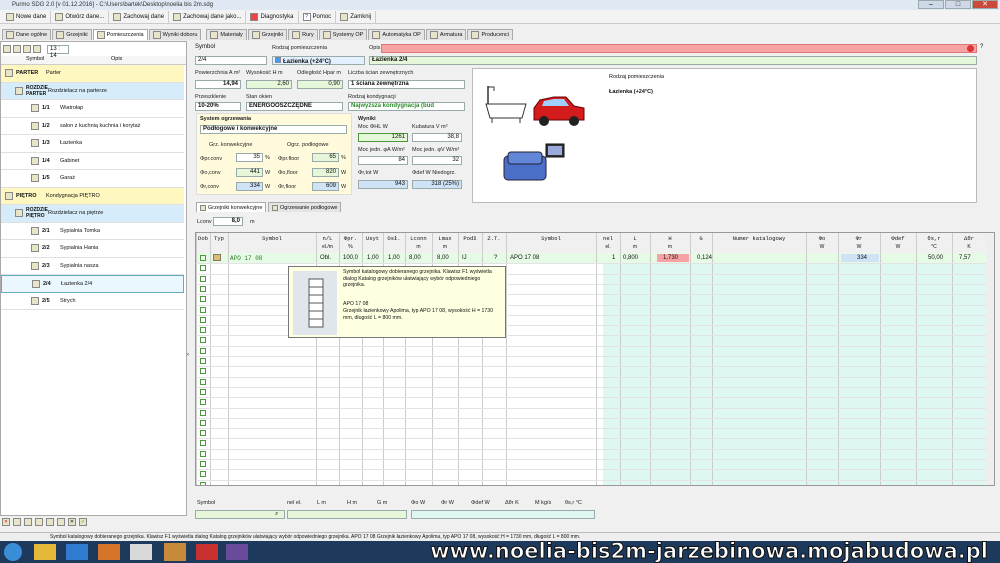  Describe the element at coordinates (267, 34) in the screenshot. I see `tab-grzejniki-catalog: Grzejniki` at that location.